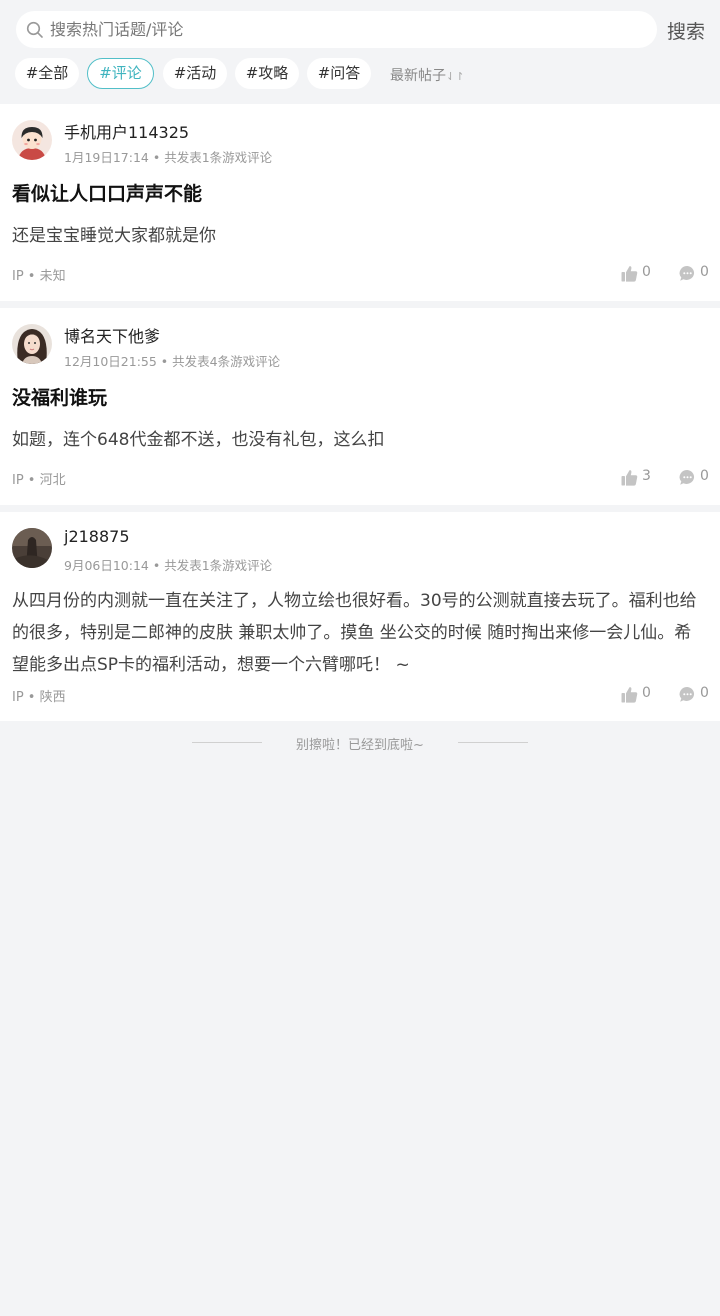 This screenshot has width=720, height=1316. What do you see at coordinates (39, 697) in the screenshot?
I see `ip-location: IP • 陕西` at bounding box center [39, 697].